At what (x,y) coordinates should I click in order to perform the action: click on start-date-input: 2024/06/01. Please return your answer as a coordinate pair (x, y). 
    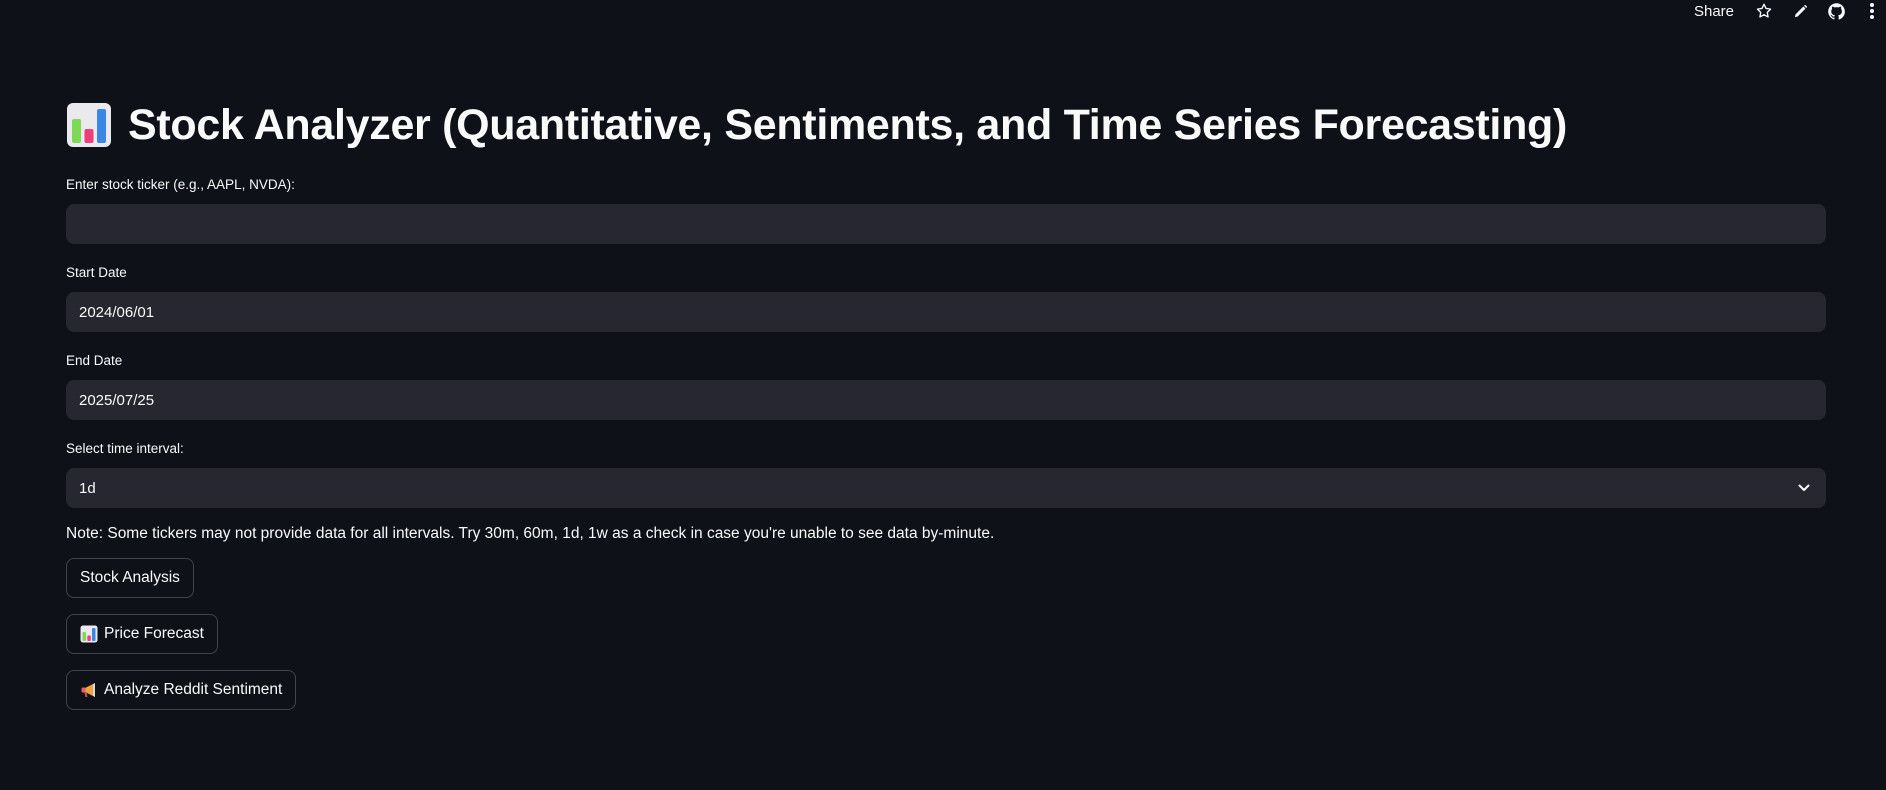
    Looking at the image, I should click on (946, 312).